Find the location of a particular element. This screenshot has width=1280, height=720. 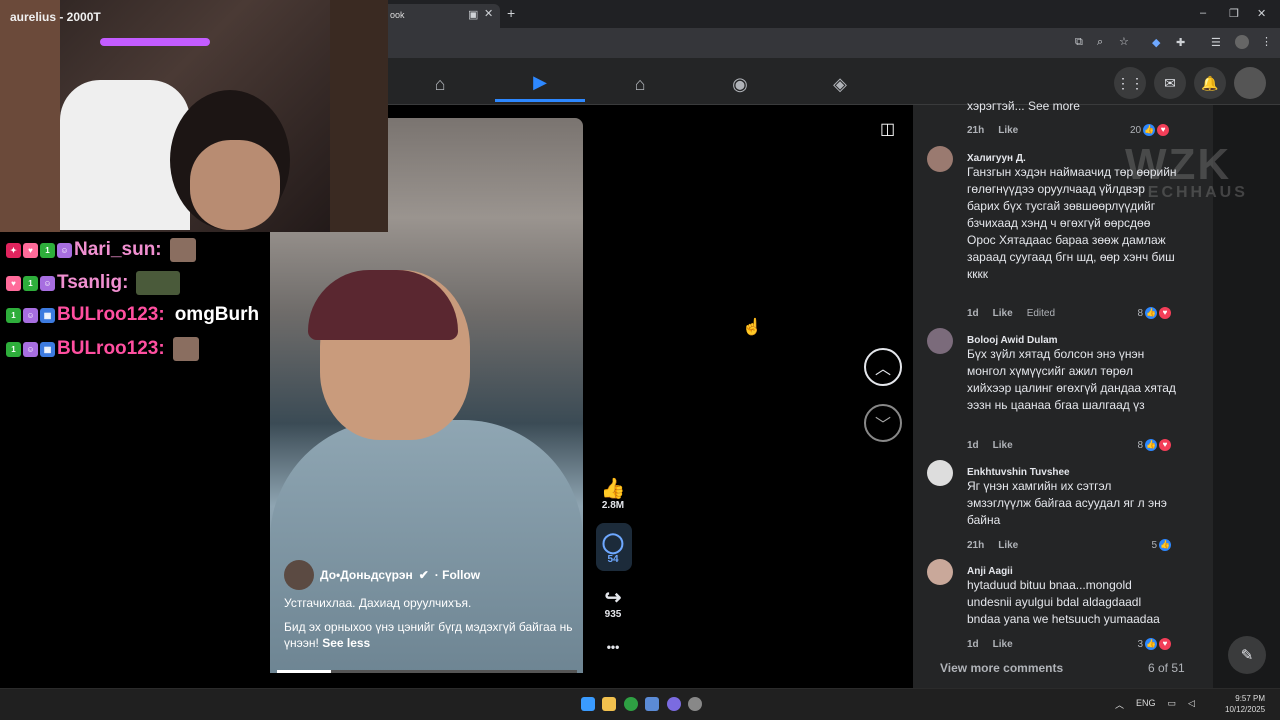

menu-icon: ⋮ is located at coordinates (1266, 41).